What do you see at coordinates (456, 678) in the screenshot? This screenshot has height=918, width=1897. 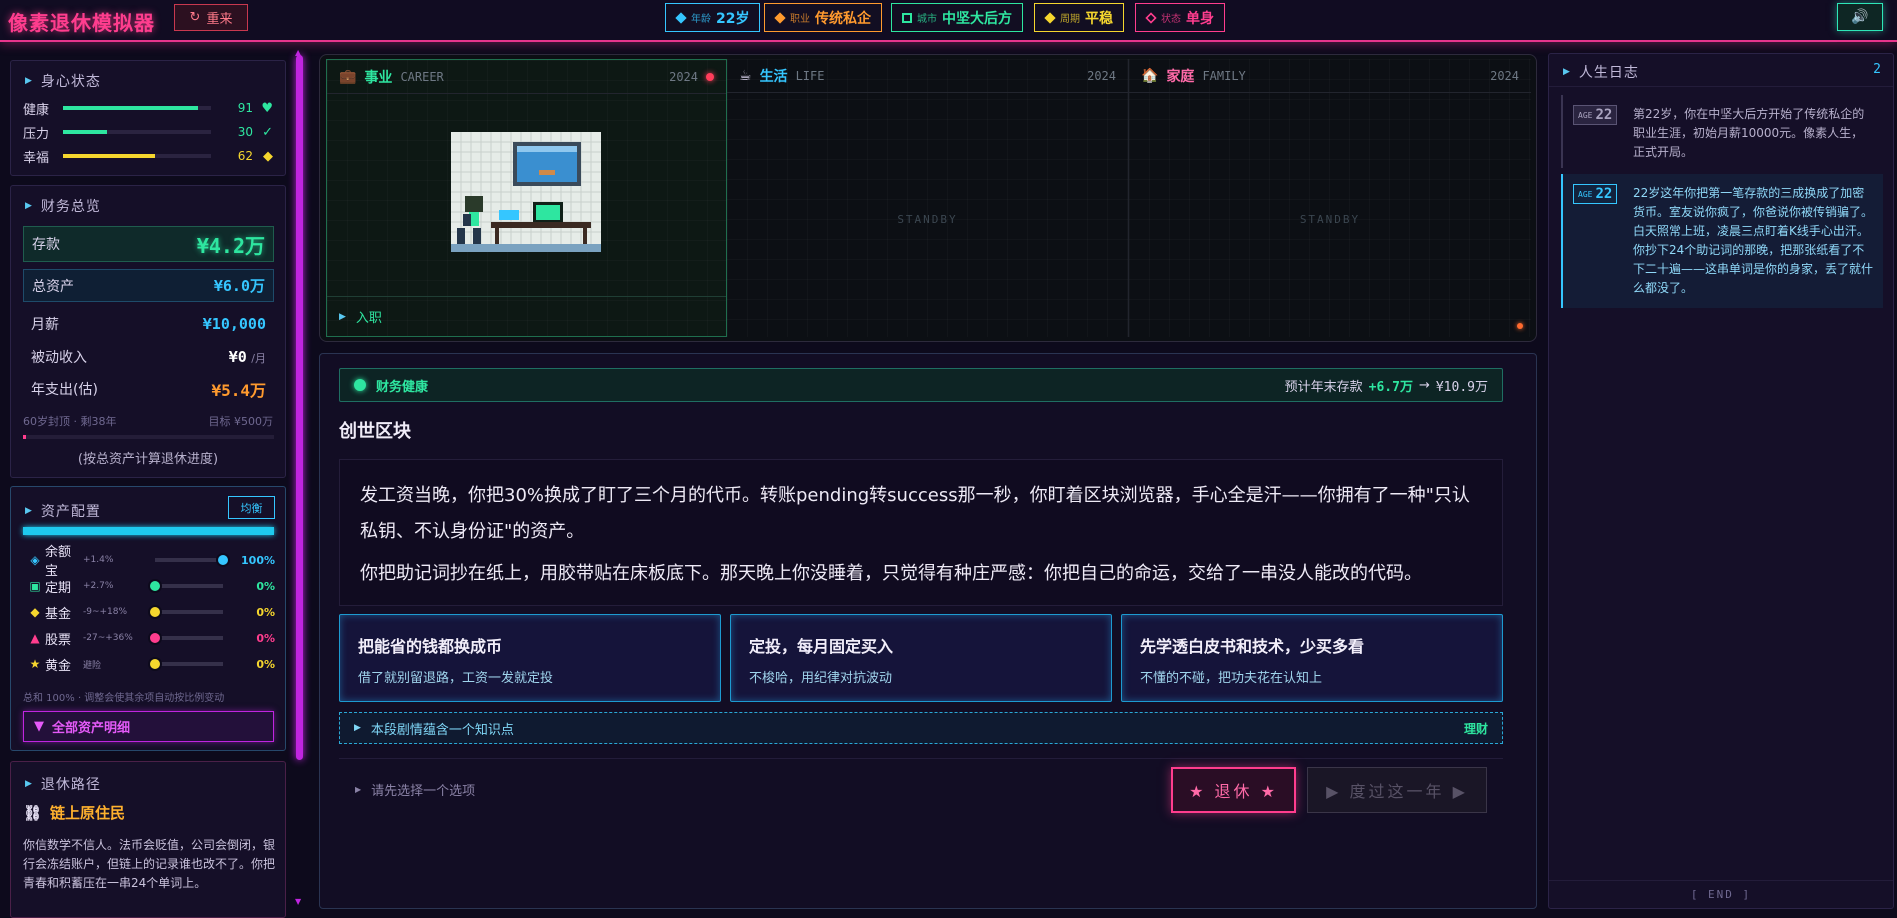 I see `option-subtitle: 借了就别留退路，工资一发就定投` at bounding box center [456, 678].